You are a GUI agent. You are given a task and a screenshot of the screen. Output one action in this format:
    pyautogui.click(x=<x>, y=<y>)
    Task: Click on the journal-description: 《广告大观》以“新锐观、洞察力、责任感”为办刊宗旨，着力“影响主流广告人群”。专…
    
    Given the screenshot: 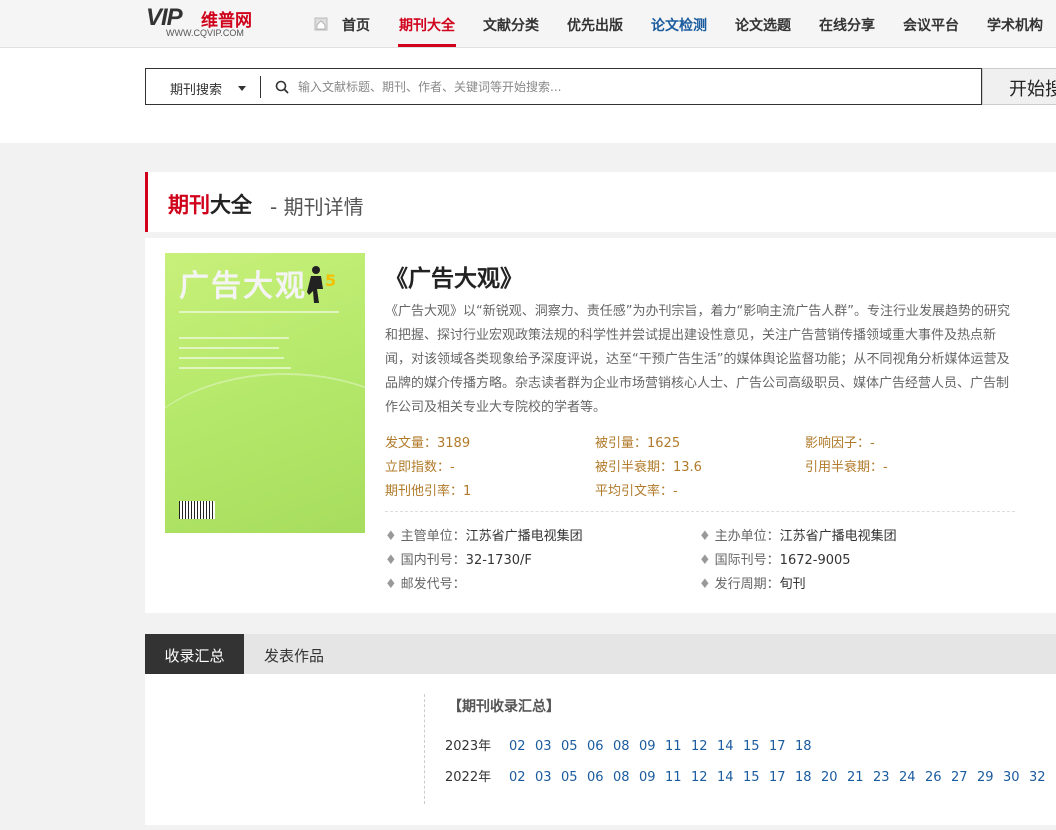 What is the action you would take?
    pyautogui.click(x=697, y=359)
    